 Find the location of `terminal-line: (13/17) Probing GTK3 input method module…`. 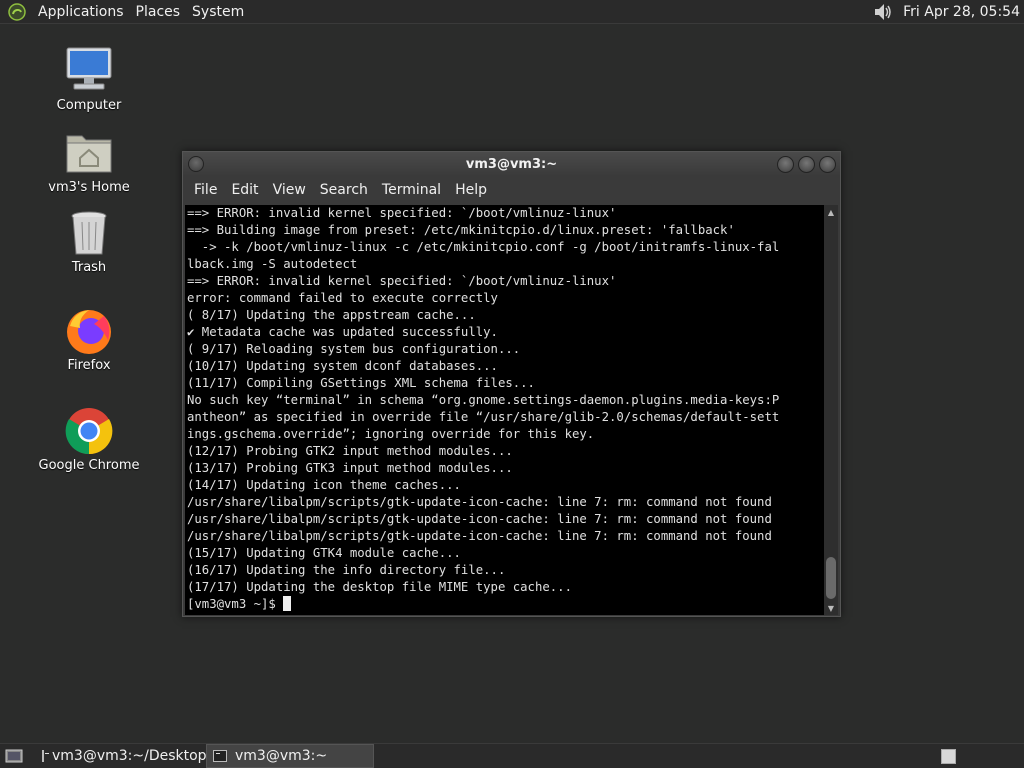

terminal-line: (13/17) Probing GTK3 input method module… is located at coordinates (350, 468).